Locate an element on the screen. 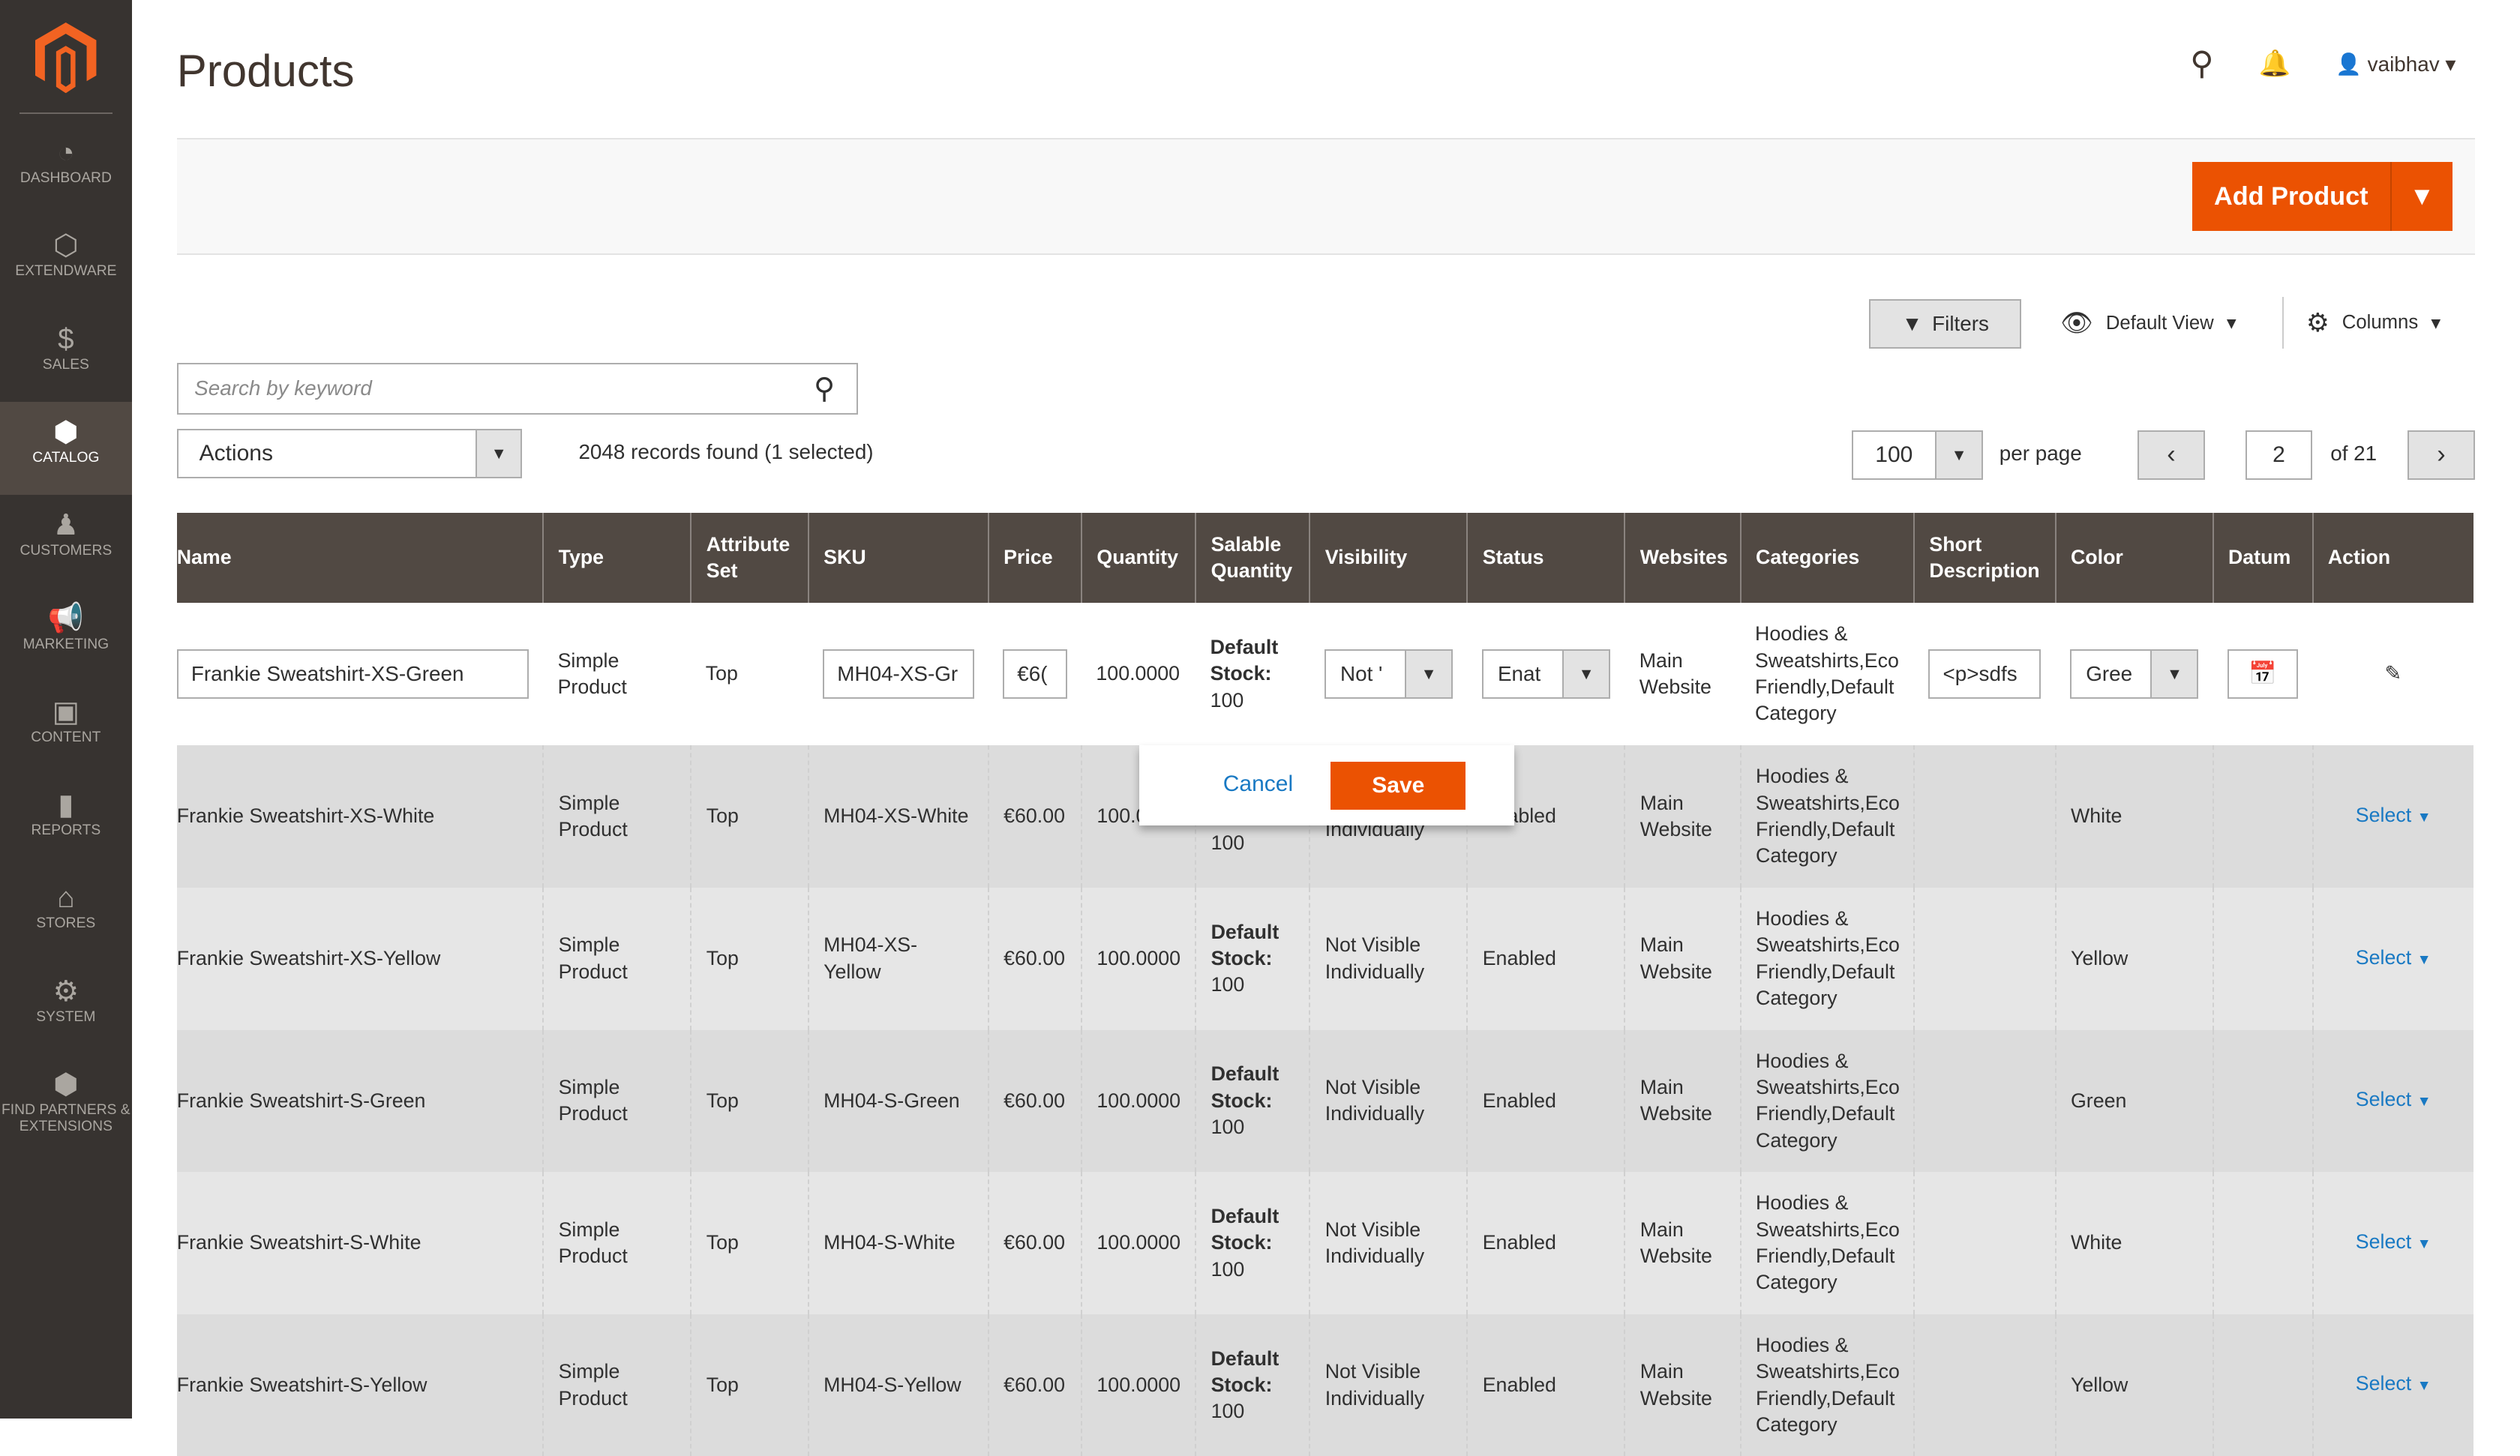 This screenshot has width=2520, height=1456. sidebar-item-content: ▣ CONTENT is located at coordinates (66, 728).